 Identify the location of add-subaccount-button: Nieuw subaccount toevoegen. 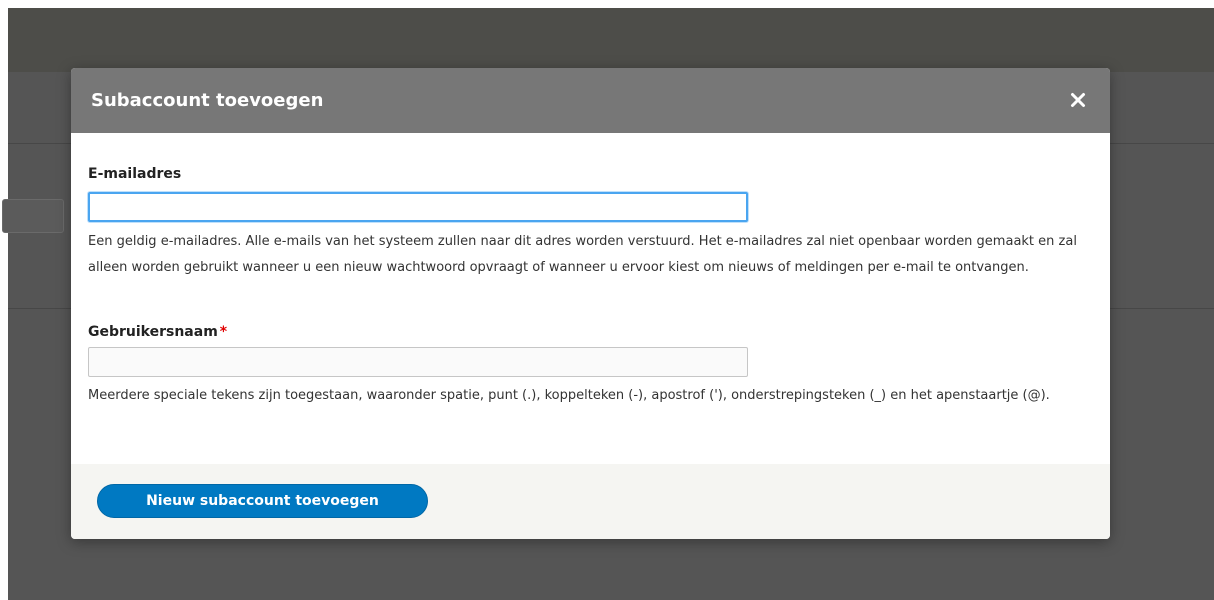
(262, 501).